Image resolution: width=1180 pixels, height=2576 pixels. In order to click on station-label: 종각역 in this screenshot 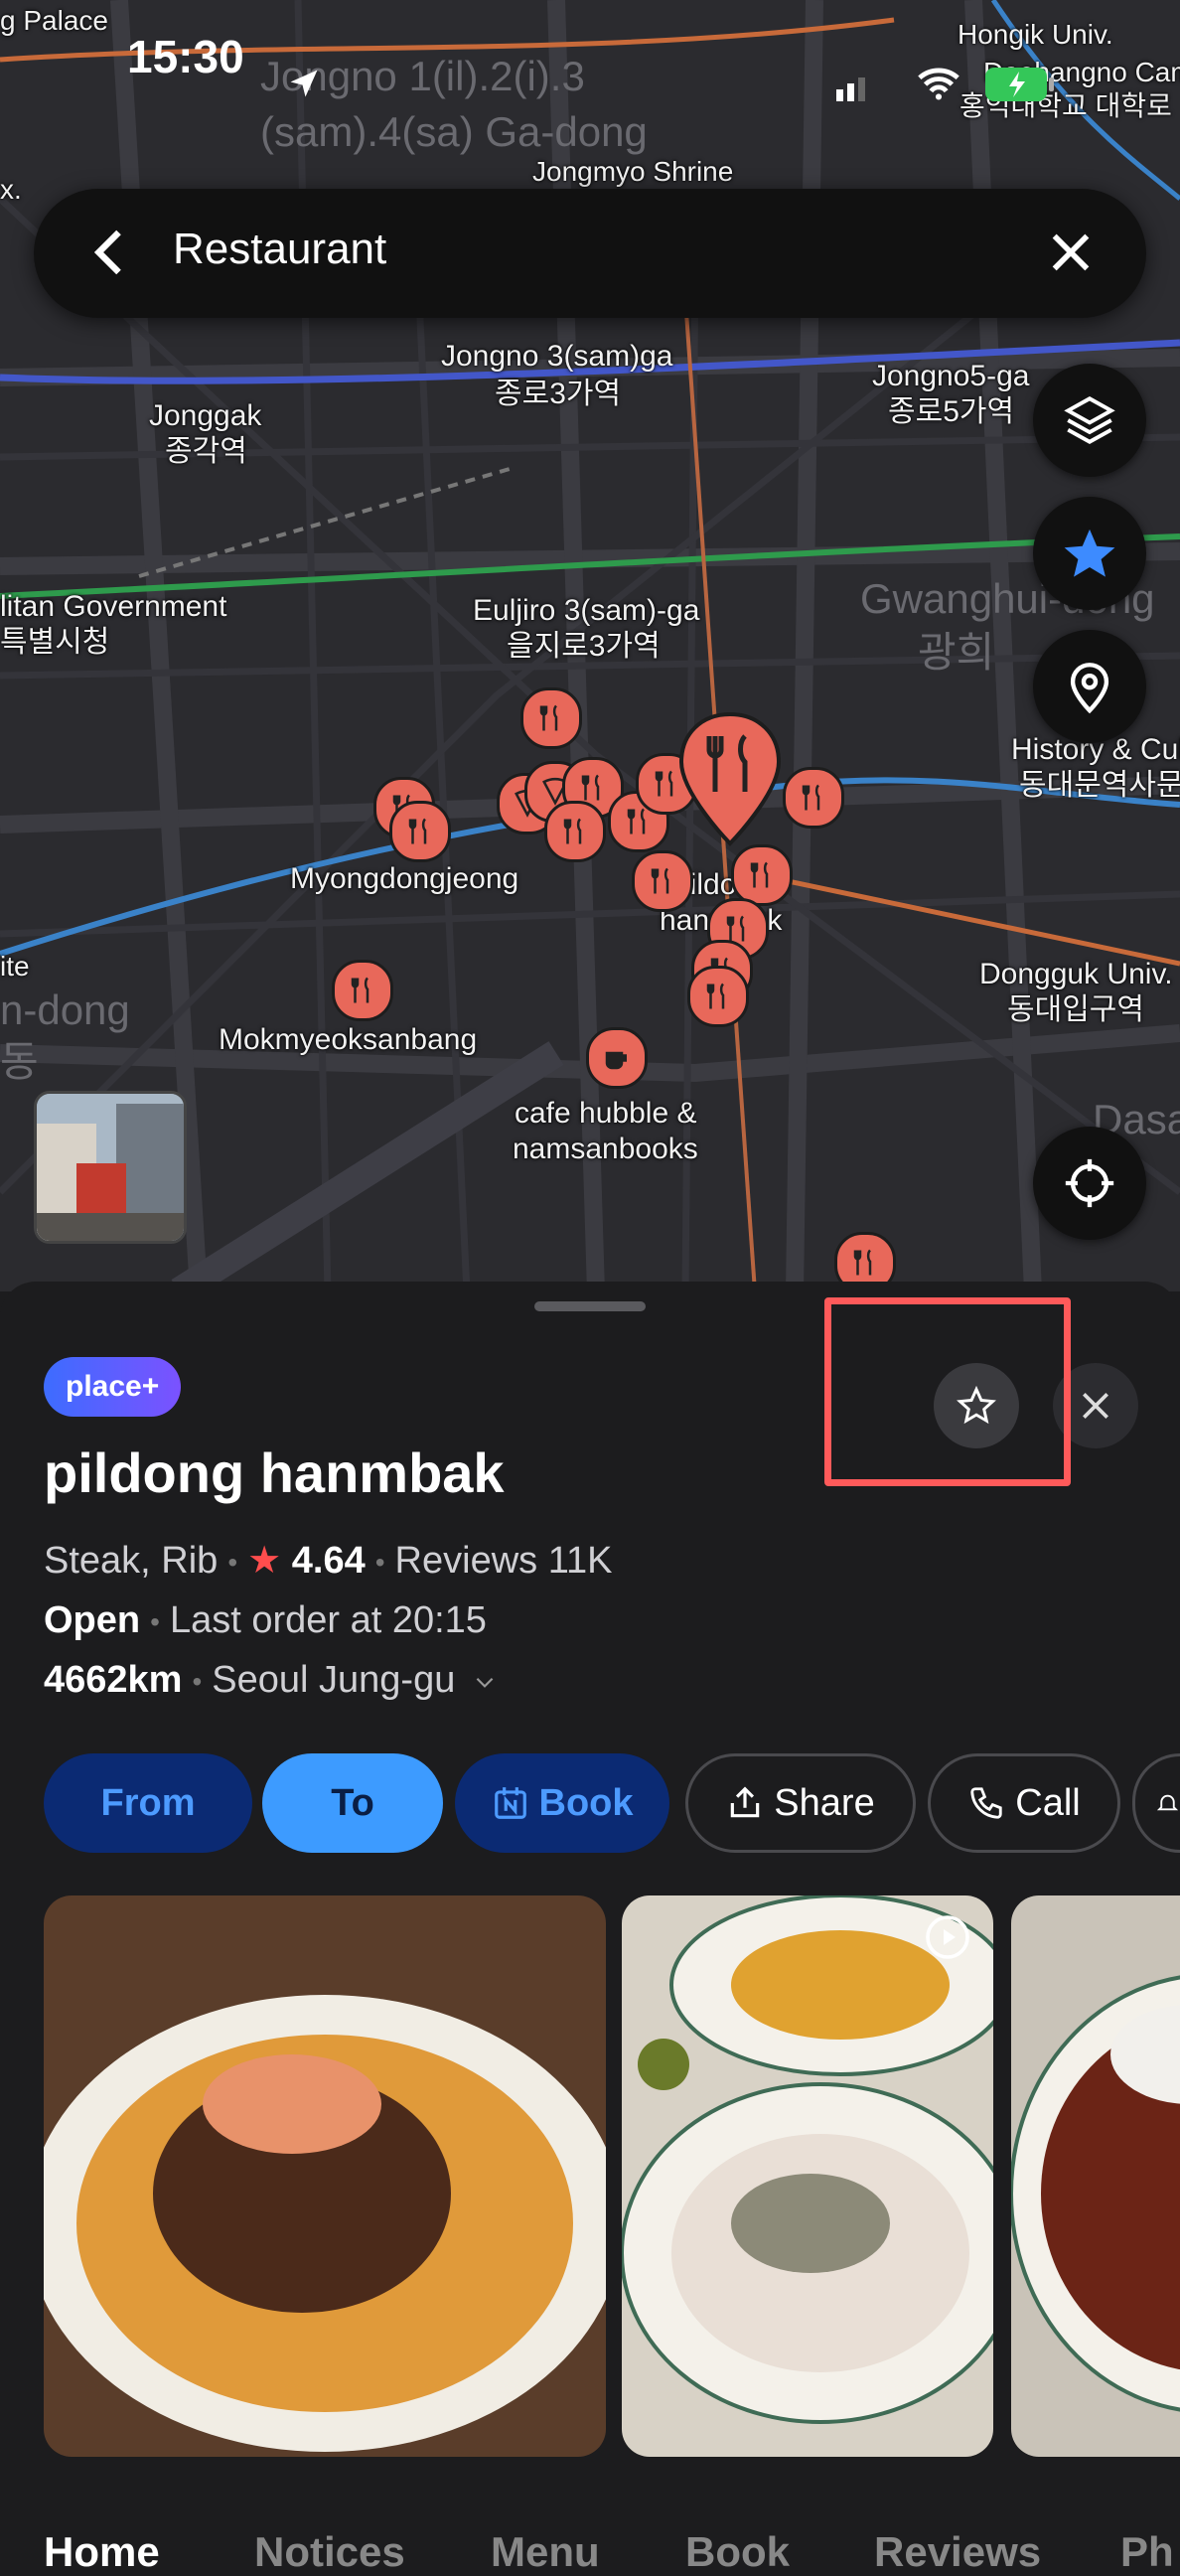, I will do `click(206, 451)`.